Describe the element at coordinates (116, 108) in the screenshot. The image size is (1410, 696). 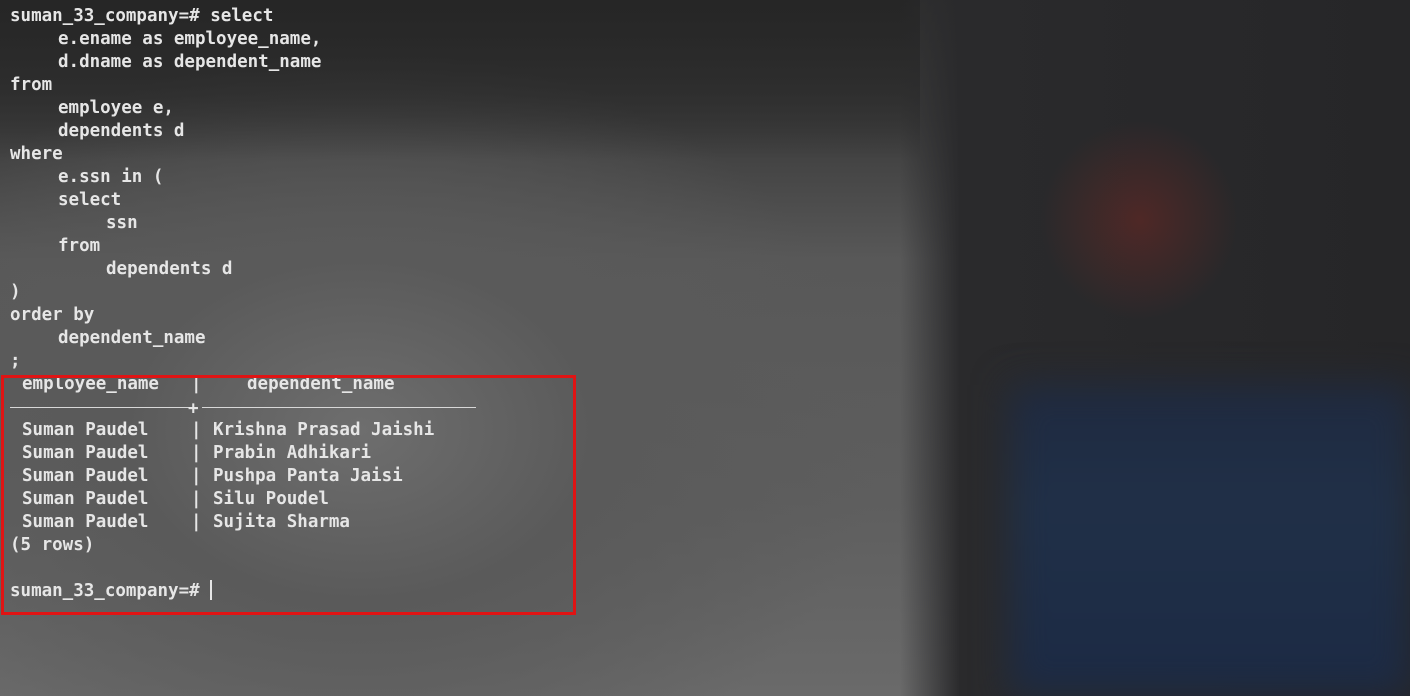
I see `query-line: employee e,` at that location.